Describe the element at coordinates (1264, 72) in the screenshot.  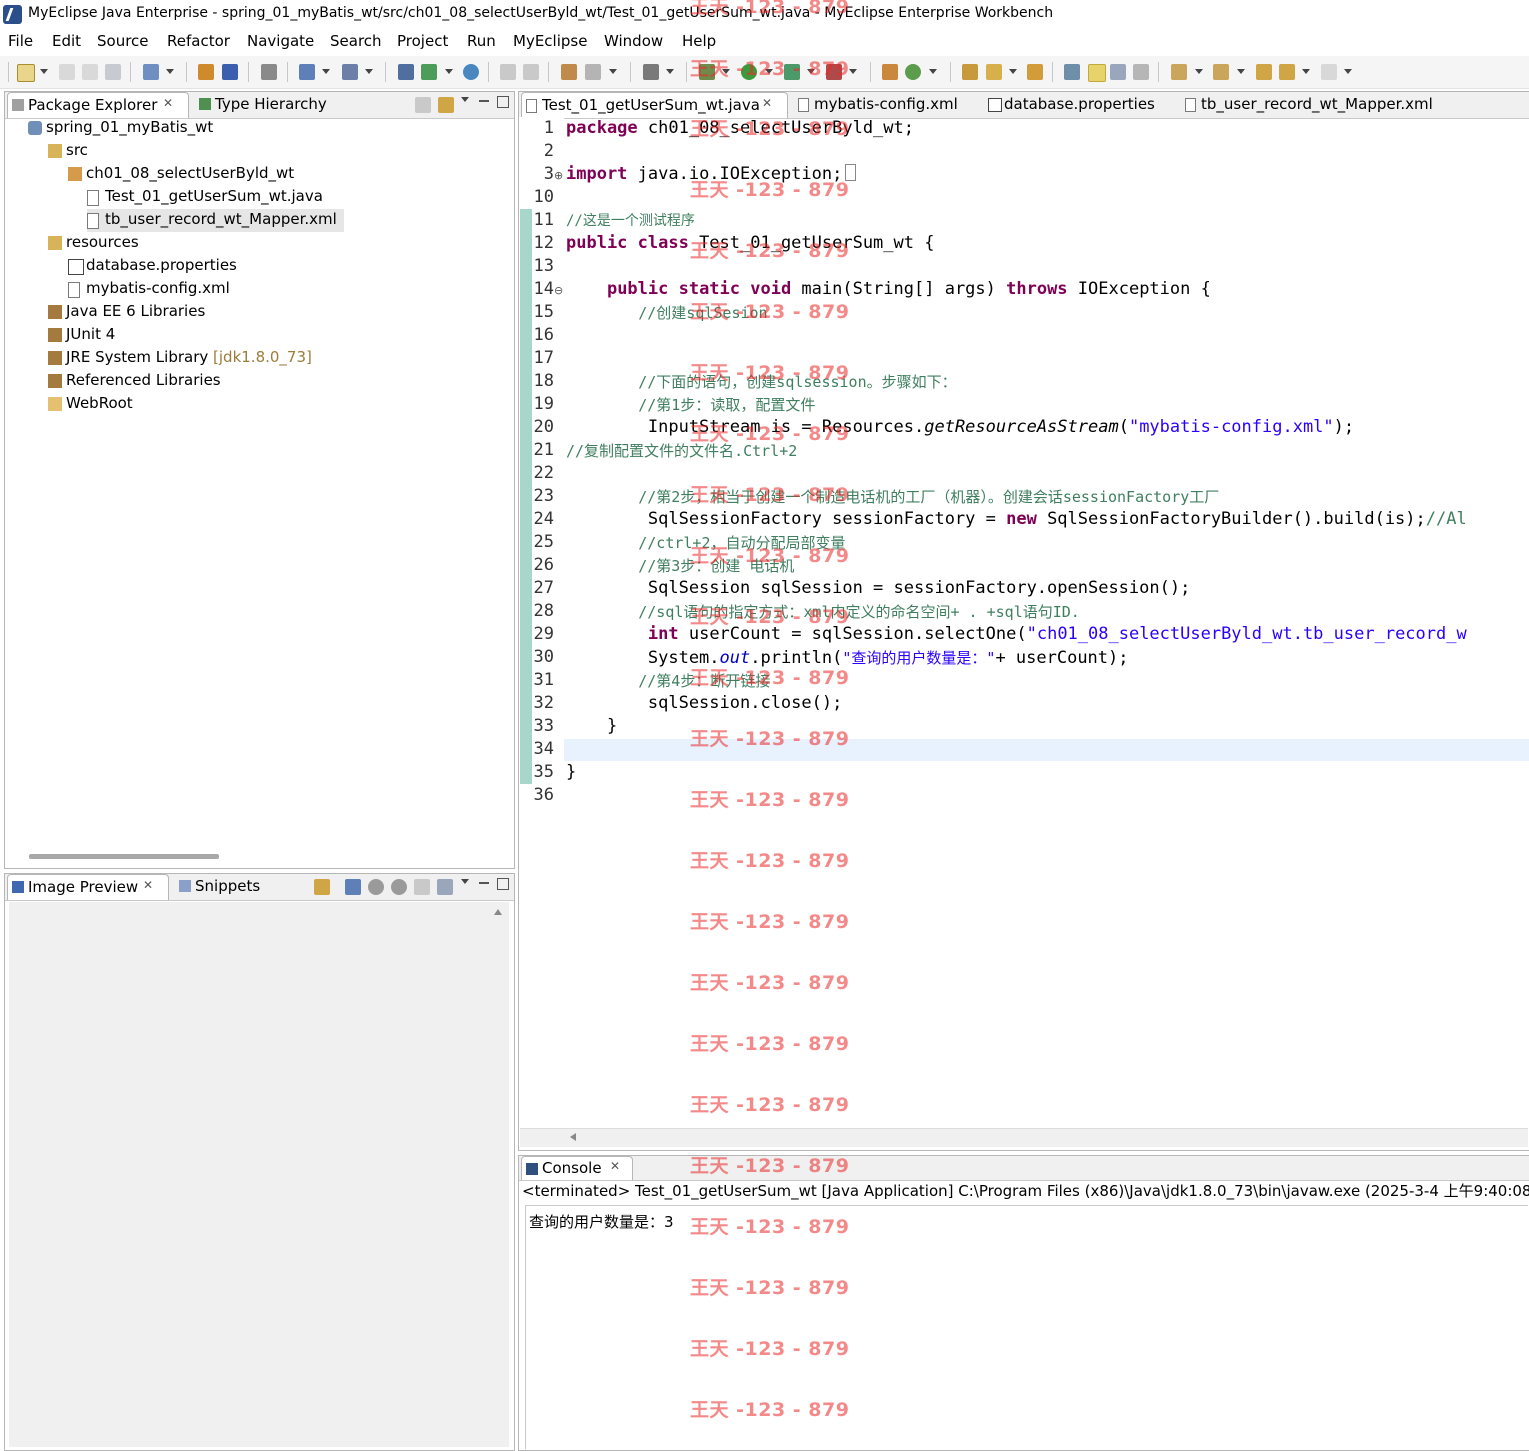
I see `last-edit-icon` at that location.